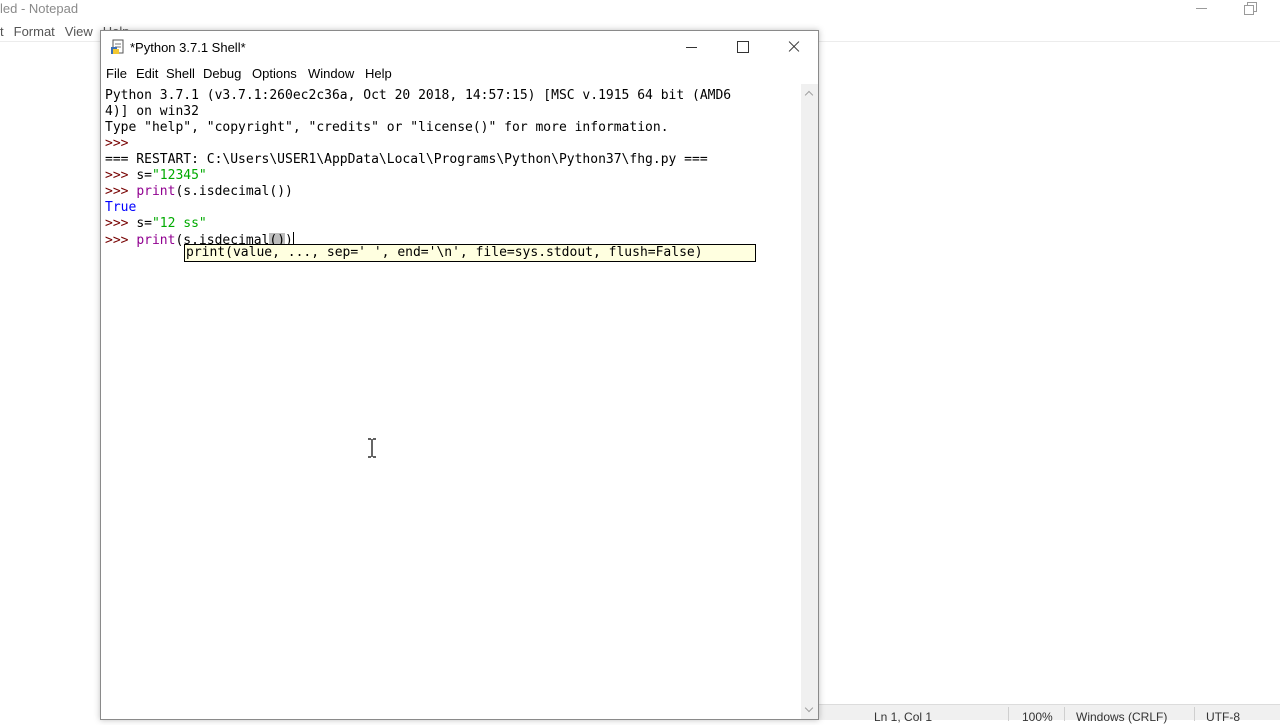  What do you see at coordinates (1122, 717) in the screenshot?
I see `status-line-ending: Windows (CRLF)` at bounding box center [1122, 717].